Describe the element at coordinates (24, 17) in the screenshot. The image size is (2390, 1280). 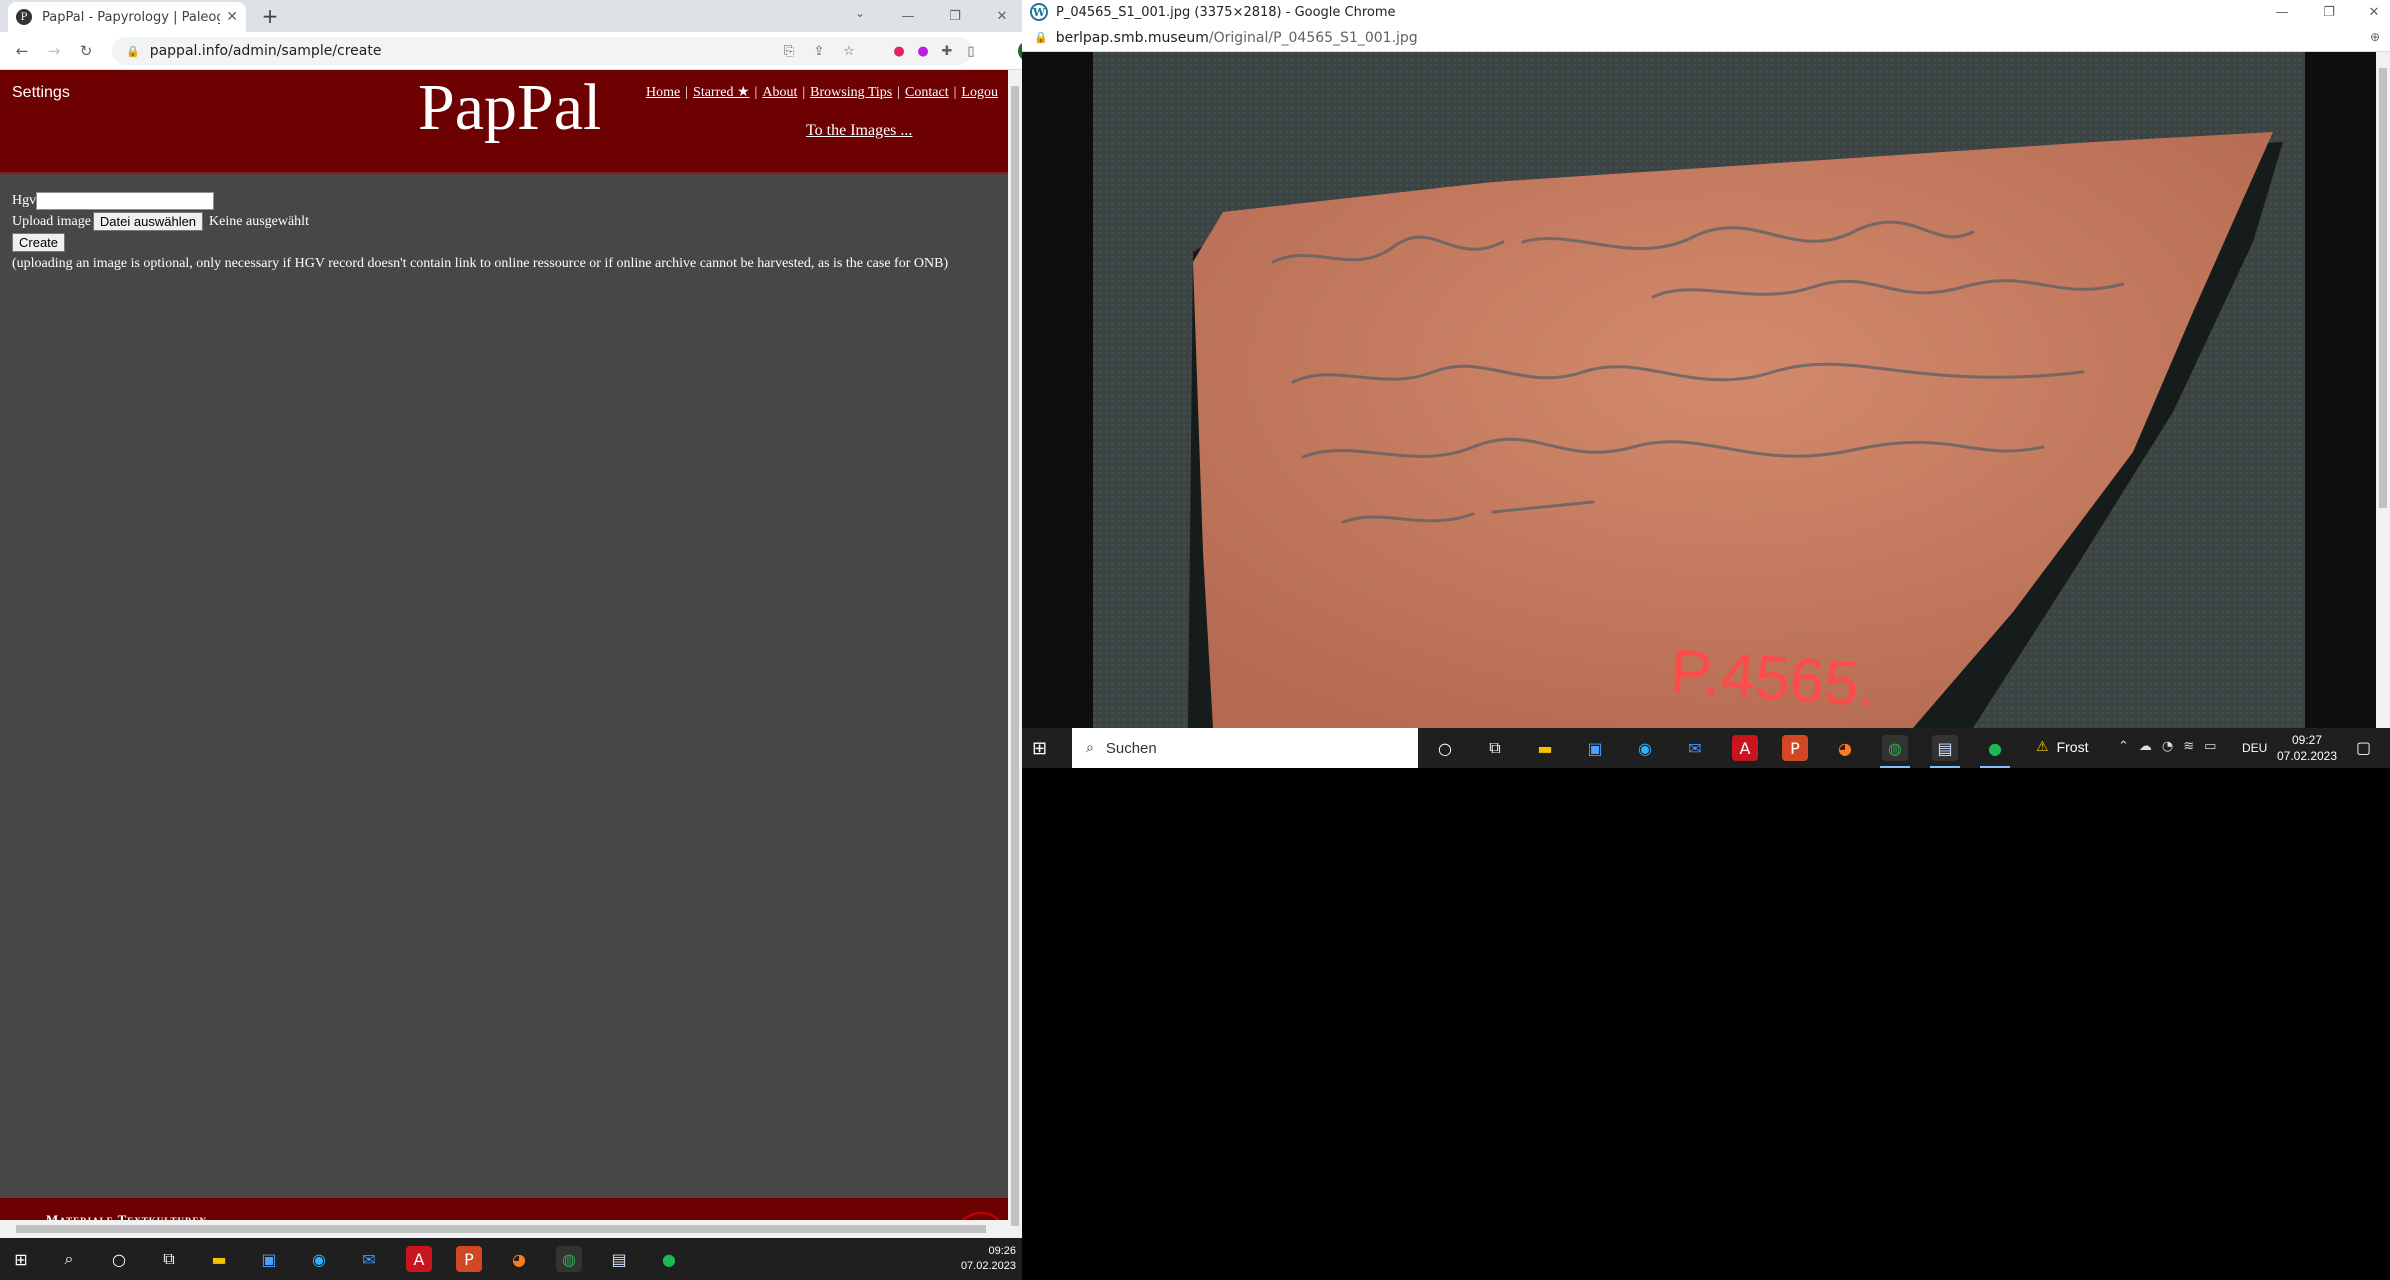
I see `pappal-favicon-icon: P` at that location.